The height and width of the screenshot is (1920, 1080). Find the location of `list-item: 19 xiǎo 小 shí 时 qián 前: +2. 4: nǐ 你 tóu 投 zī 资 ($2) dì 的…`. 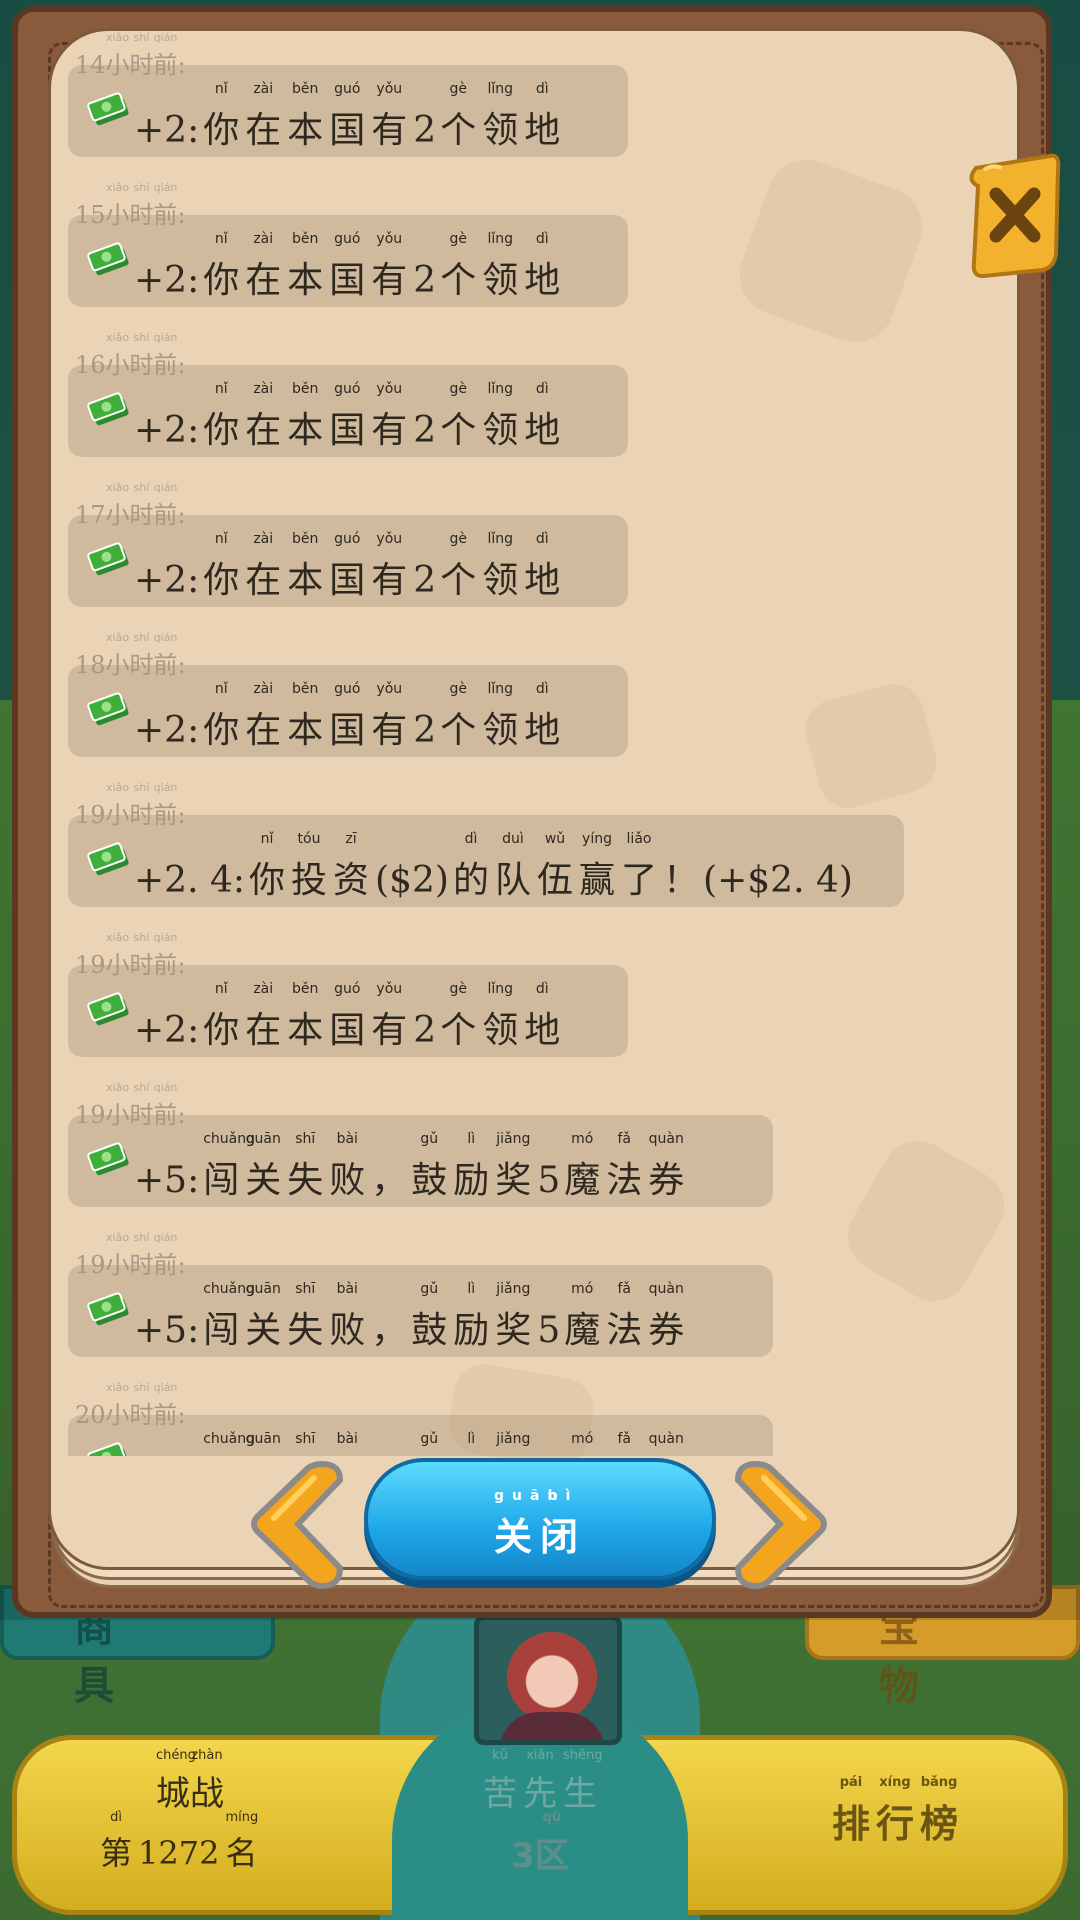

list-item: 19 xiǎo 小 shí 时 qián 前: +2. 4: nǐ 你 tóu 投 zī 资 ($2) dì 的… is located at coordinates (534, 848).